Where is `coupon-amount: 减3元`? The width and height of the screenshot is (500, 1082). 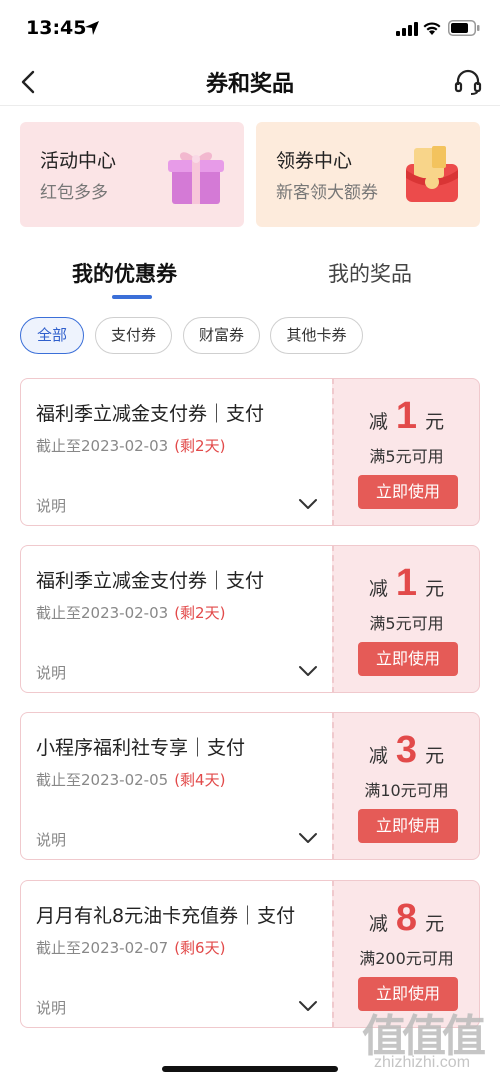
coupon-amount: 减3元 is located at coordinates (406, 750).